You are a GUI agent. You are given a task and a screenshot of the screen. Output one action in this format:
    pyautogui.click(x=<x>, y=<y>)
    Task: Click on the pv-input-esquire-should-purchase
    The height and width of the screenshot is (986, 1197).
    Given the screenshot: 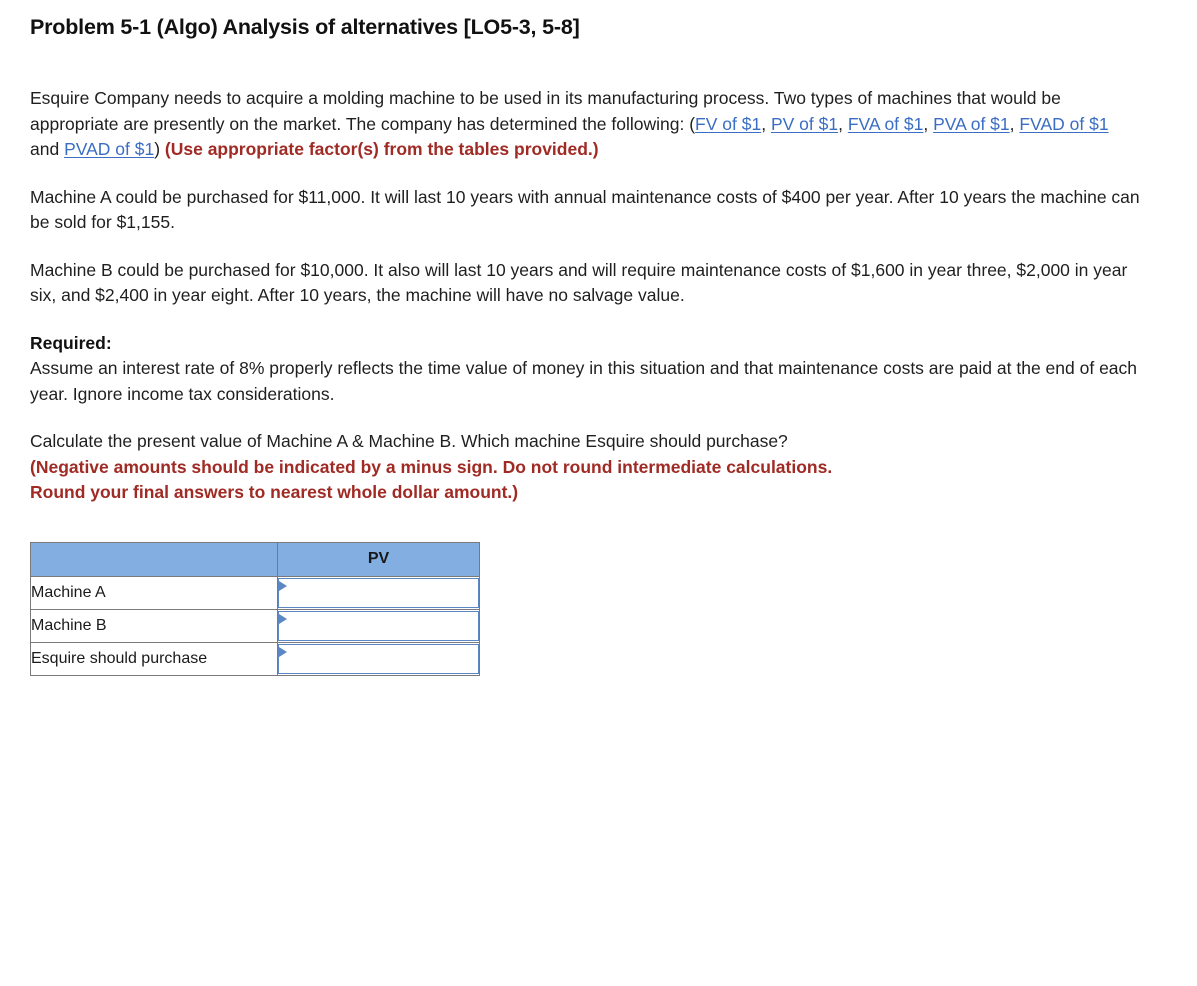 What is the action you would take?
    pyautogui.click(x=378, y=658)
    